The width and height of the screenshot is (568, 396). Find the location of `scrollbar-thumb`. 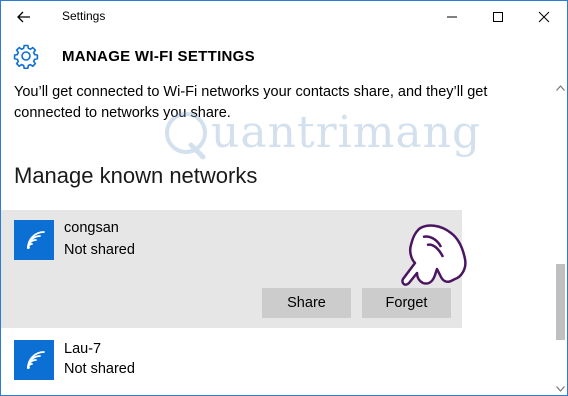

scrollbar-thumb is located at coordinates (560, 302).